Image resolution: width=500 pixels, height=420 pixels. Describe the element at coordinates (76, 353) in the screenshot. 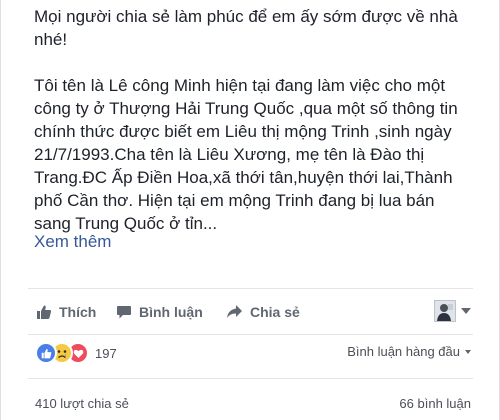

I see `reactions-summary: 197` at that location.